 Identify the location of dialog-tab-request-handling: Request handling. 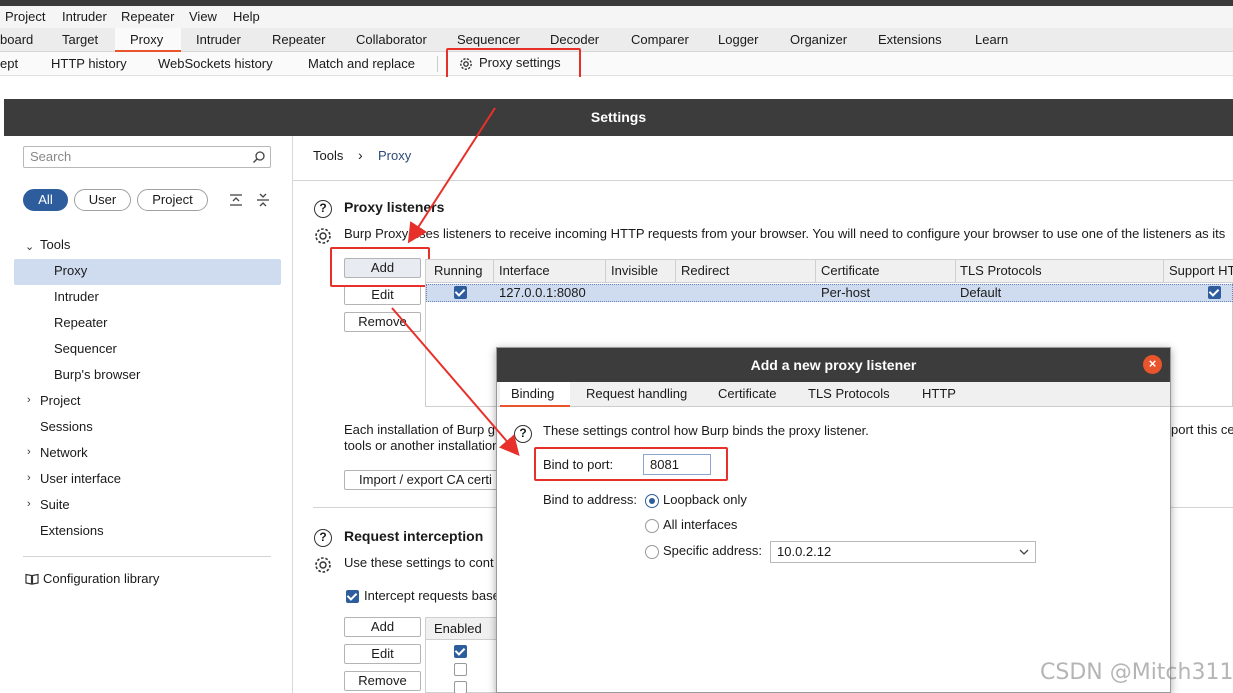
(636, 393).